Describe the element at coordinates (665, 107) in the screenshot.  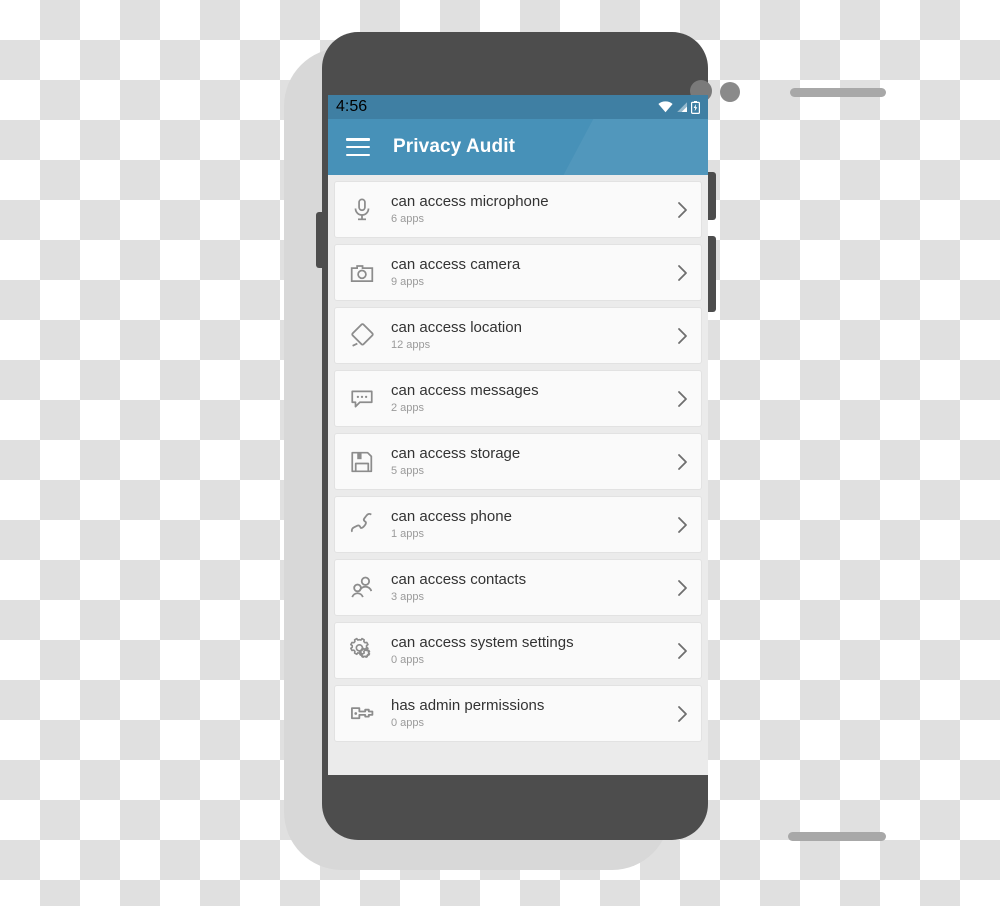
I see `wifi-icon` at that location.